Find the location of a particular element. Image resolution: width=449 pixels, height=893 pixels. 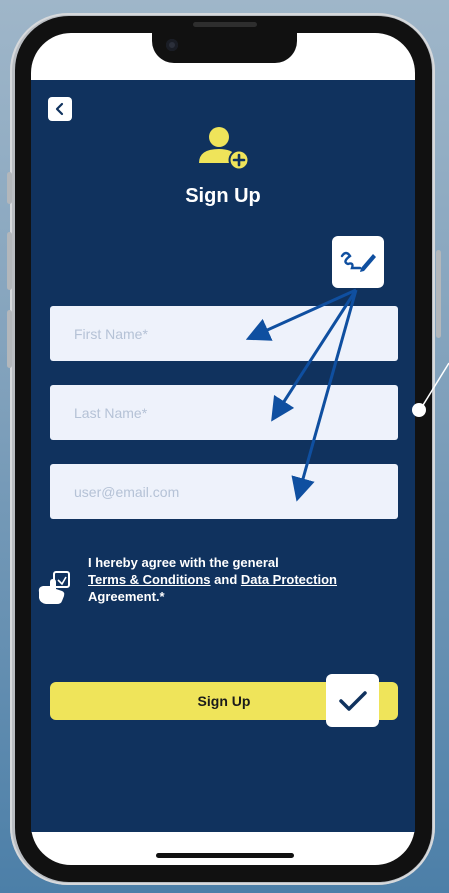

user-add-icon is located at coordinates (224, 148).